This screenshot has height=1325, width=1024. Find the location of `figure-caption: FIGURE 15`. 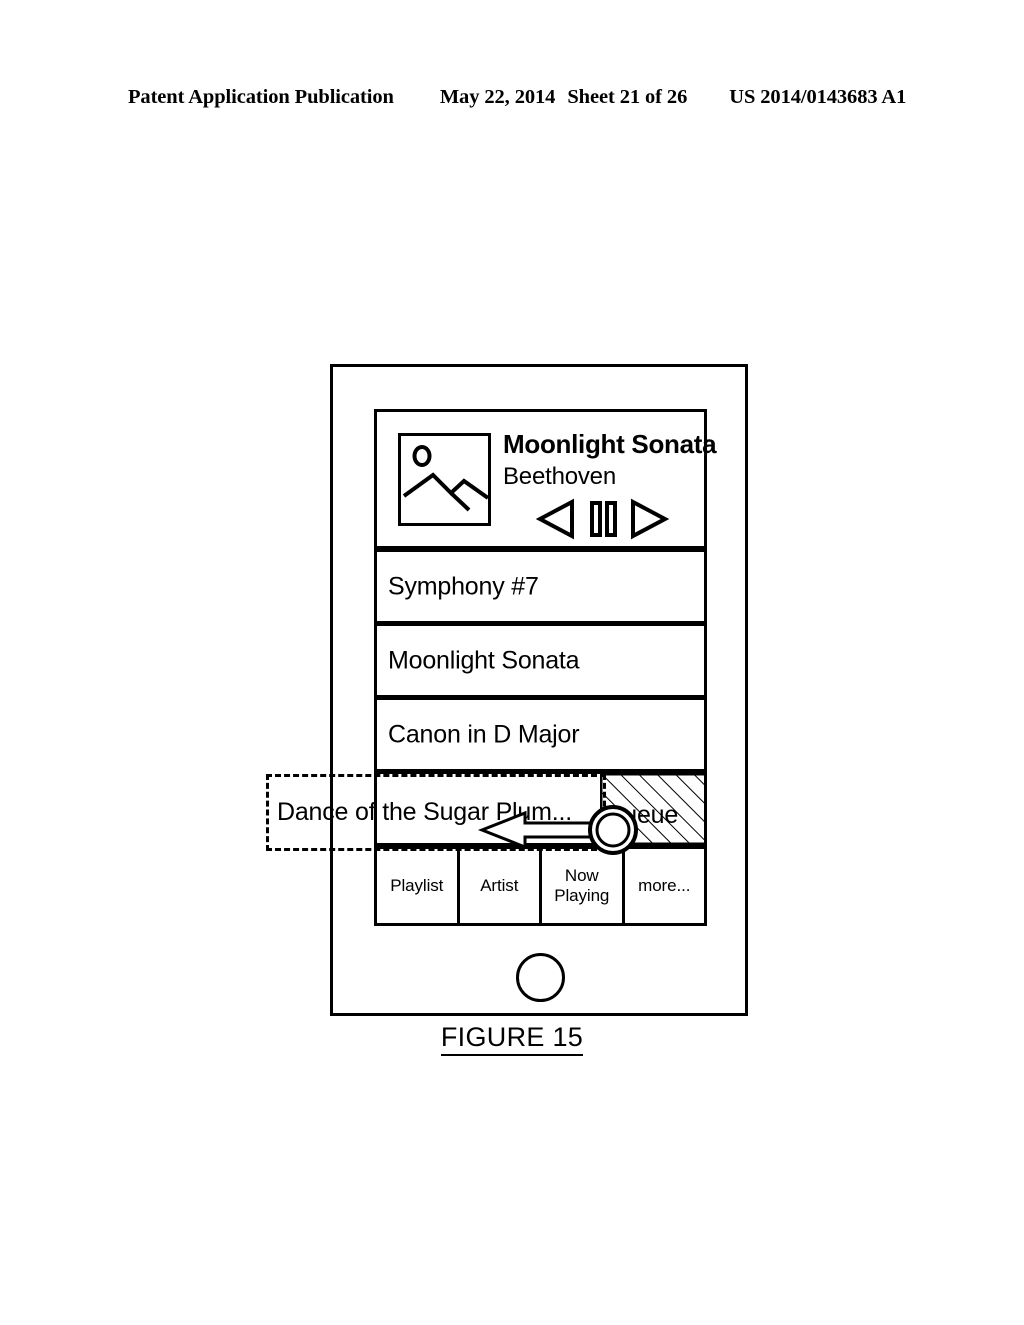

figure-caption: FIGURE 15 is located at coordinates (512, 1039).